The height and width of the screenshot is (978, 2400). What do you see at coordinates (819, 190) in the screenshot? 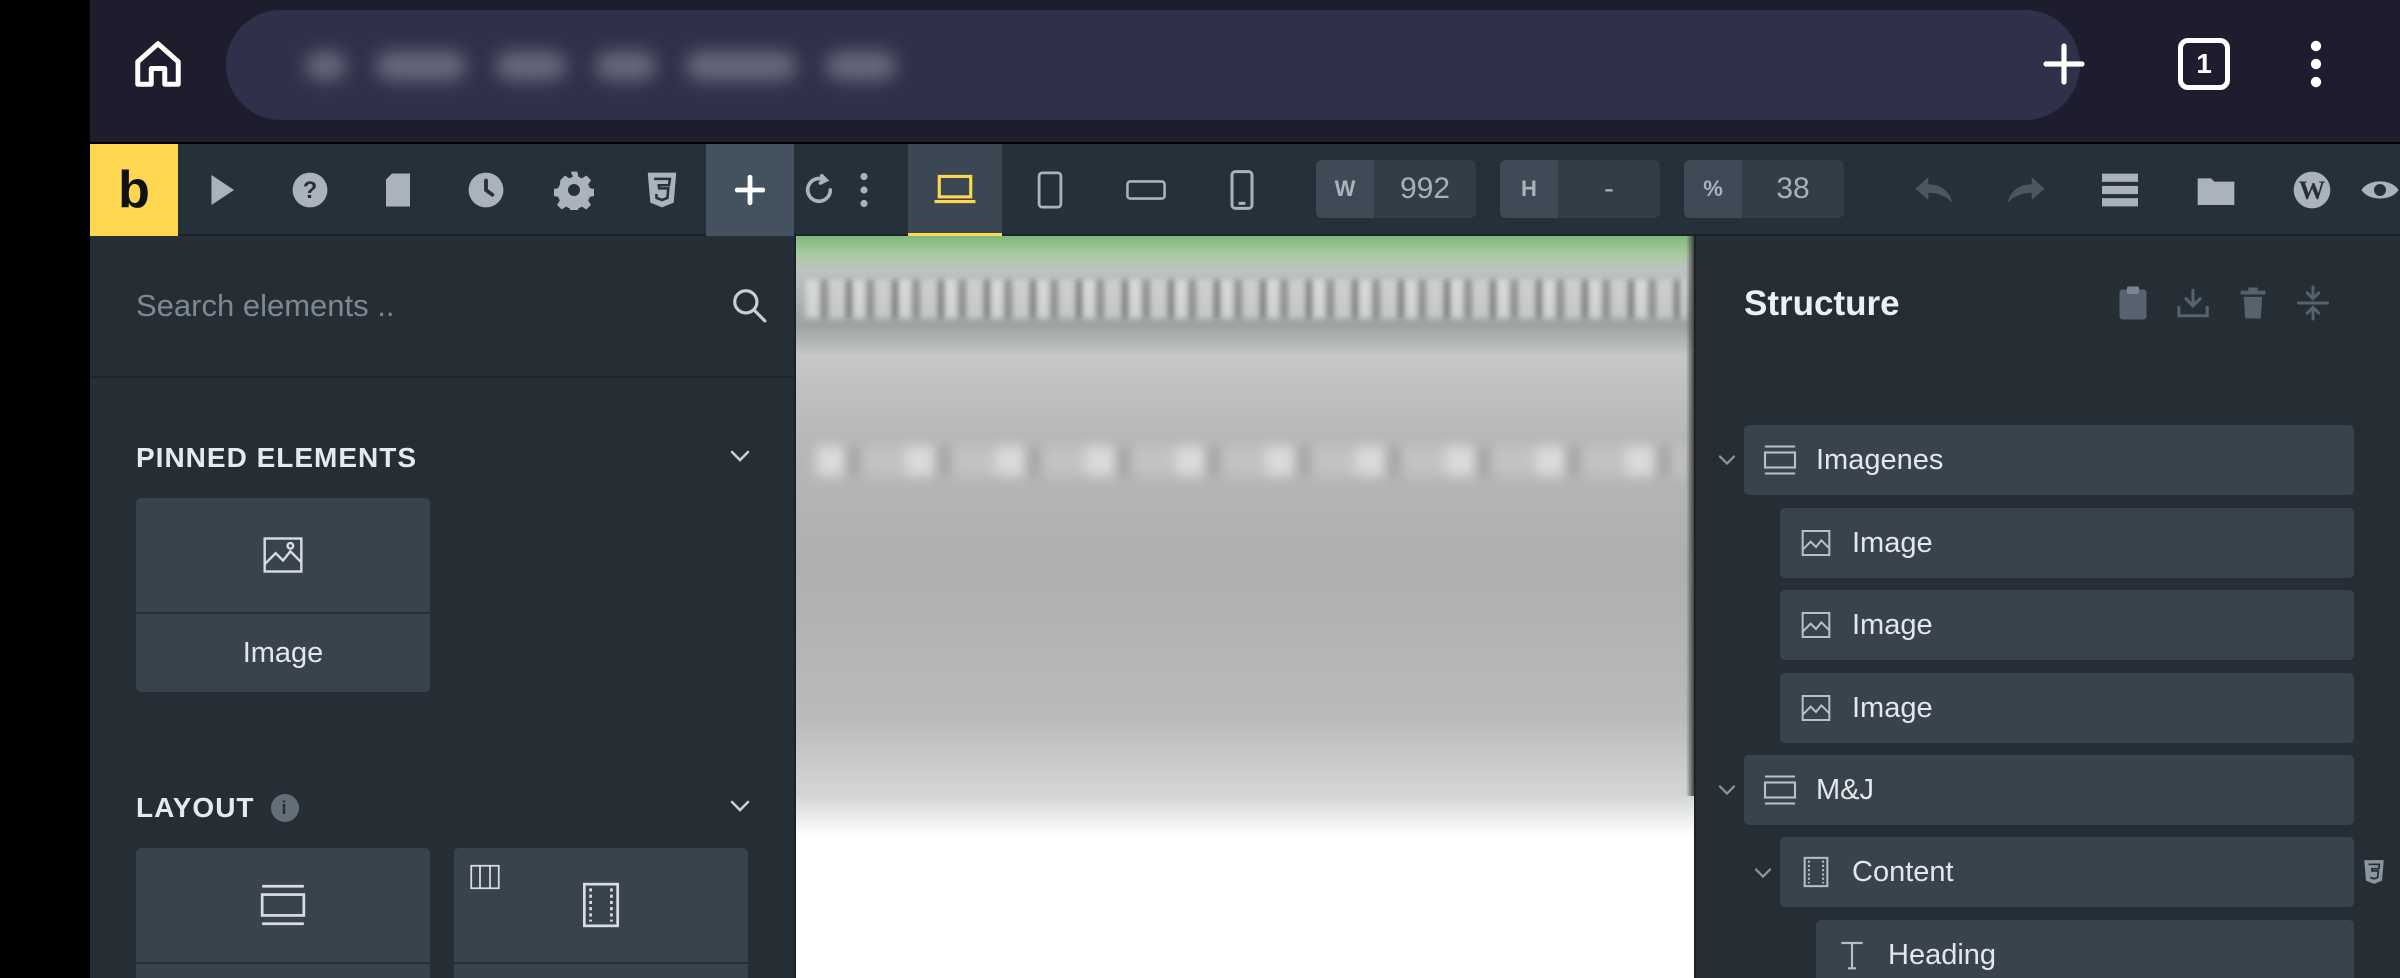
I see `refresh-icon` at bounding box center [819, 190].